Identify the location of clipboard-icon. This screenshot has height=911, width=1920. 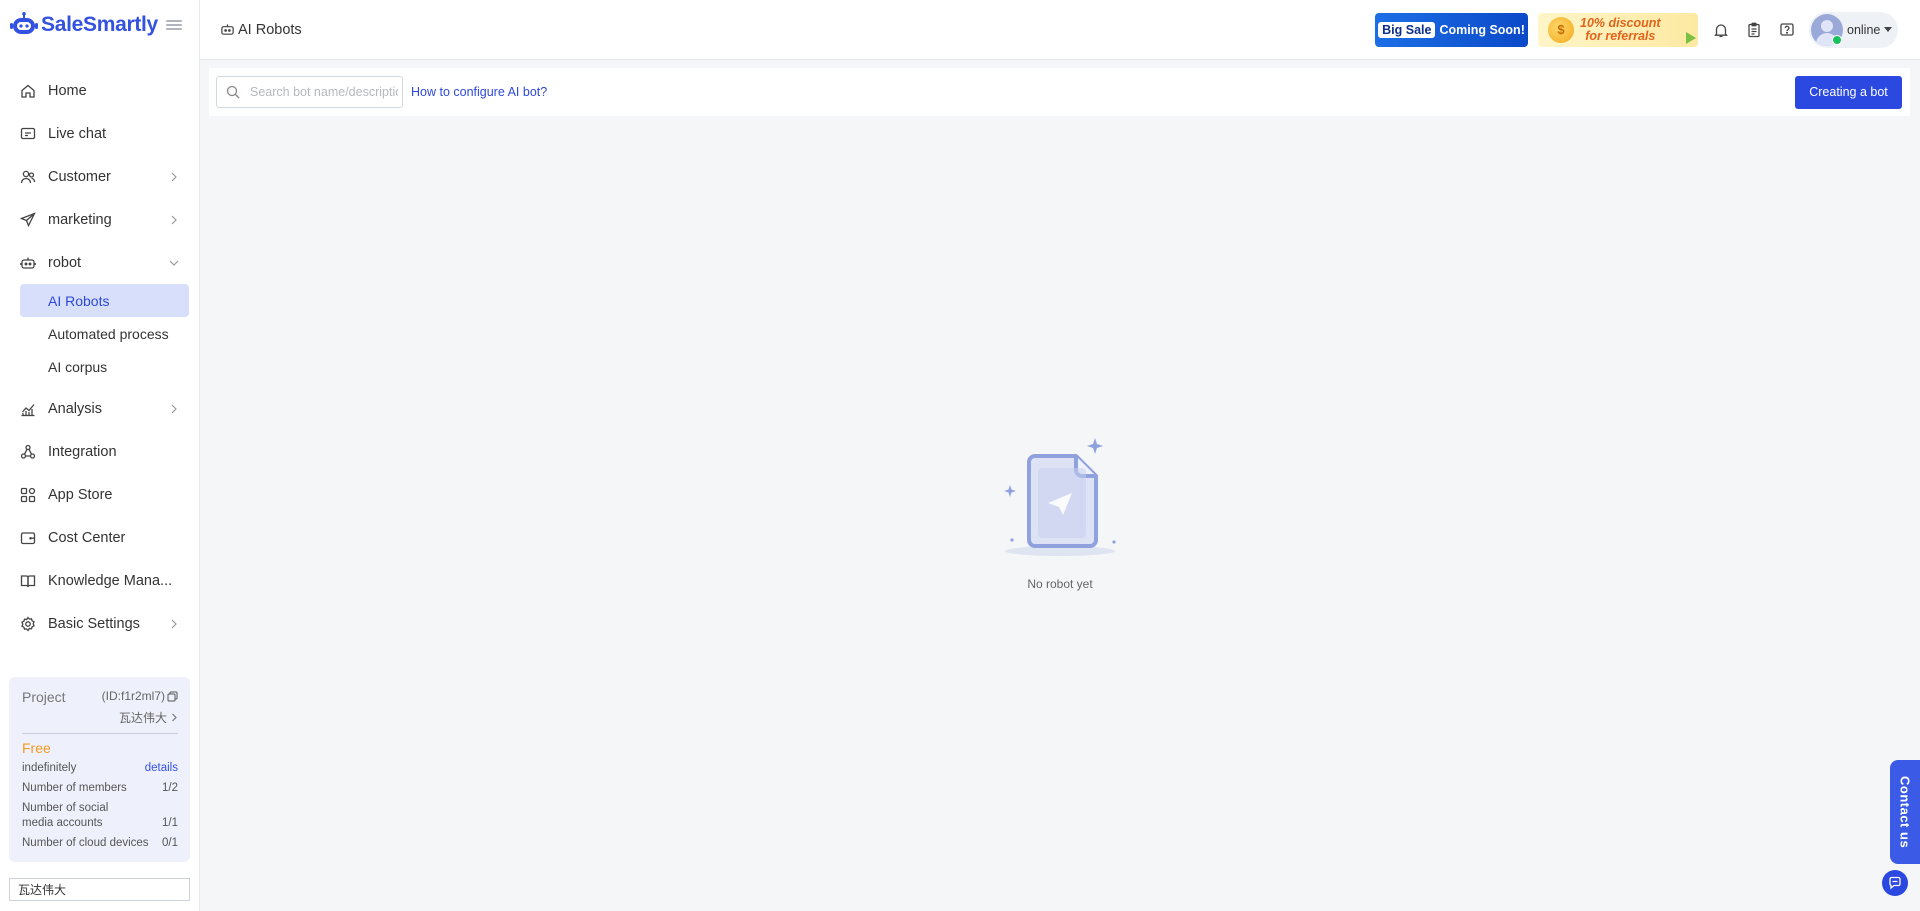
(1754, 30).